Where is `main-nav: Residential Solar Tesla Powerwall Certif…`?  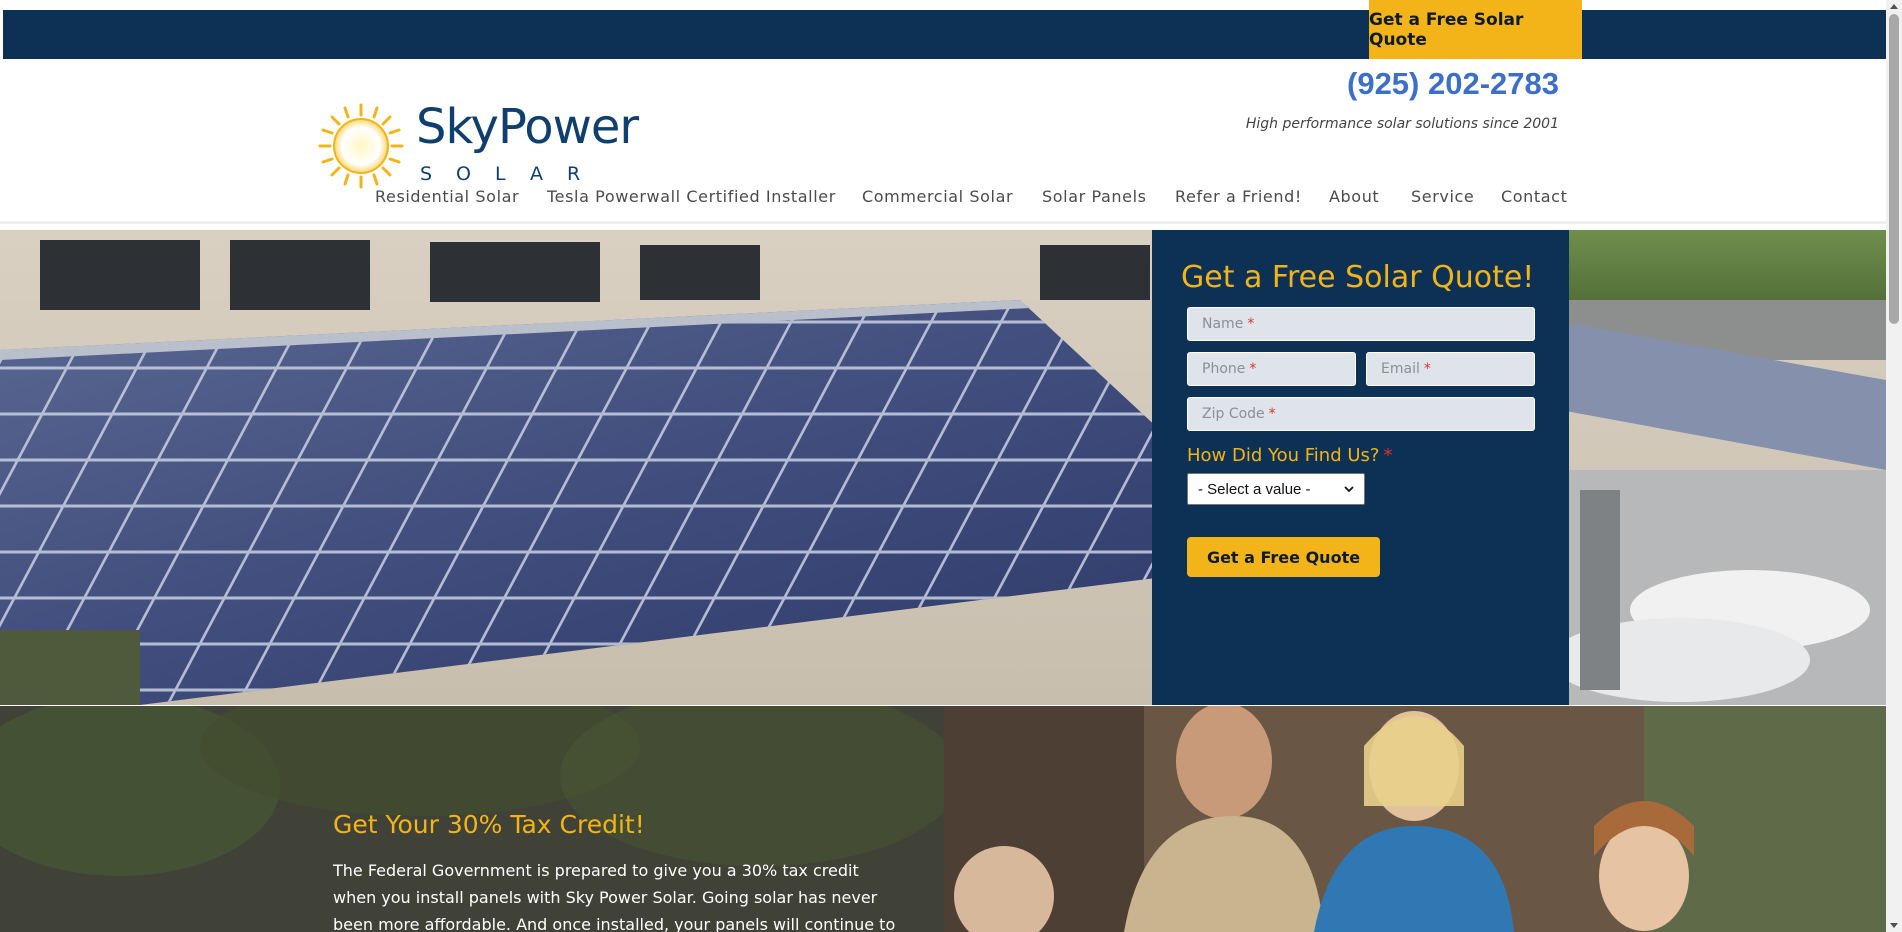 main-nav: Residential Solar Tesla Powerwall Certif… is located at coordinates (951, 199).